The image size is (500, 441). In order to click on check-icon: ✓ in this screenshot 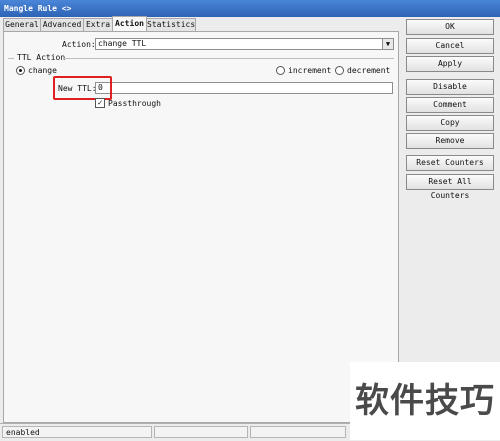, I will do `click(100, 102)`.